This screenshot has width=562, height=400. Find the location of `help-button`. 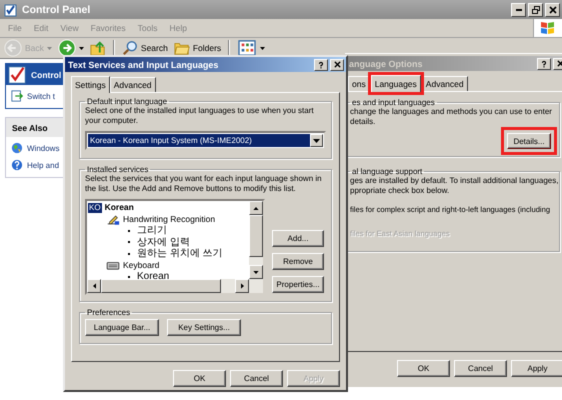

help-button is located at coordinates (321, 64).